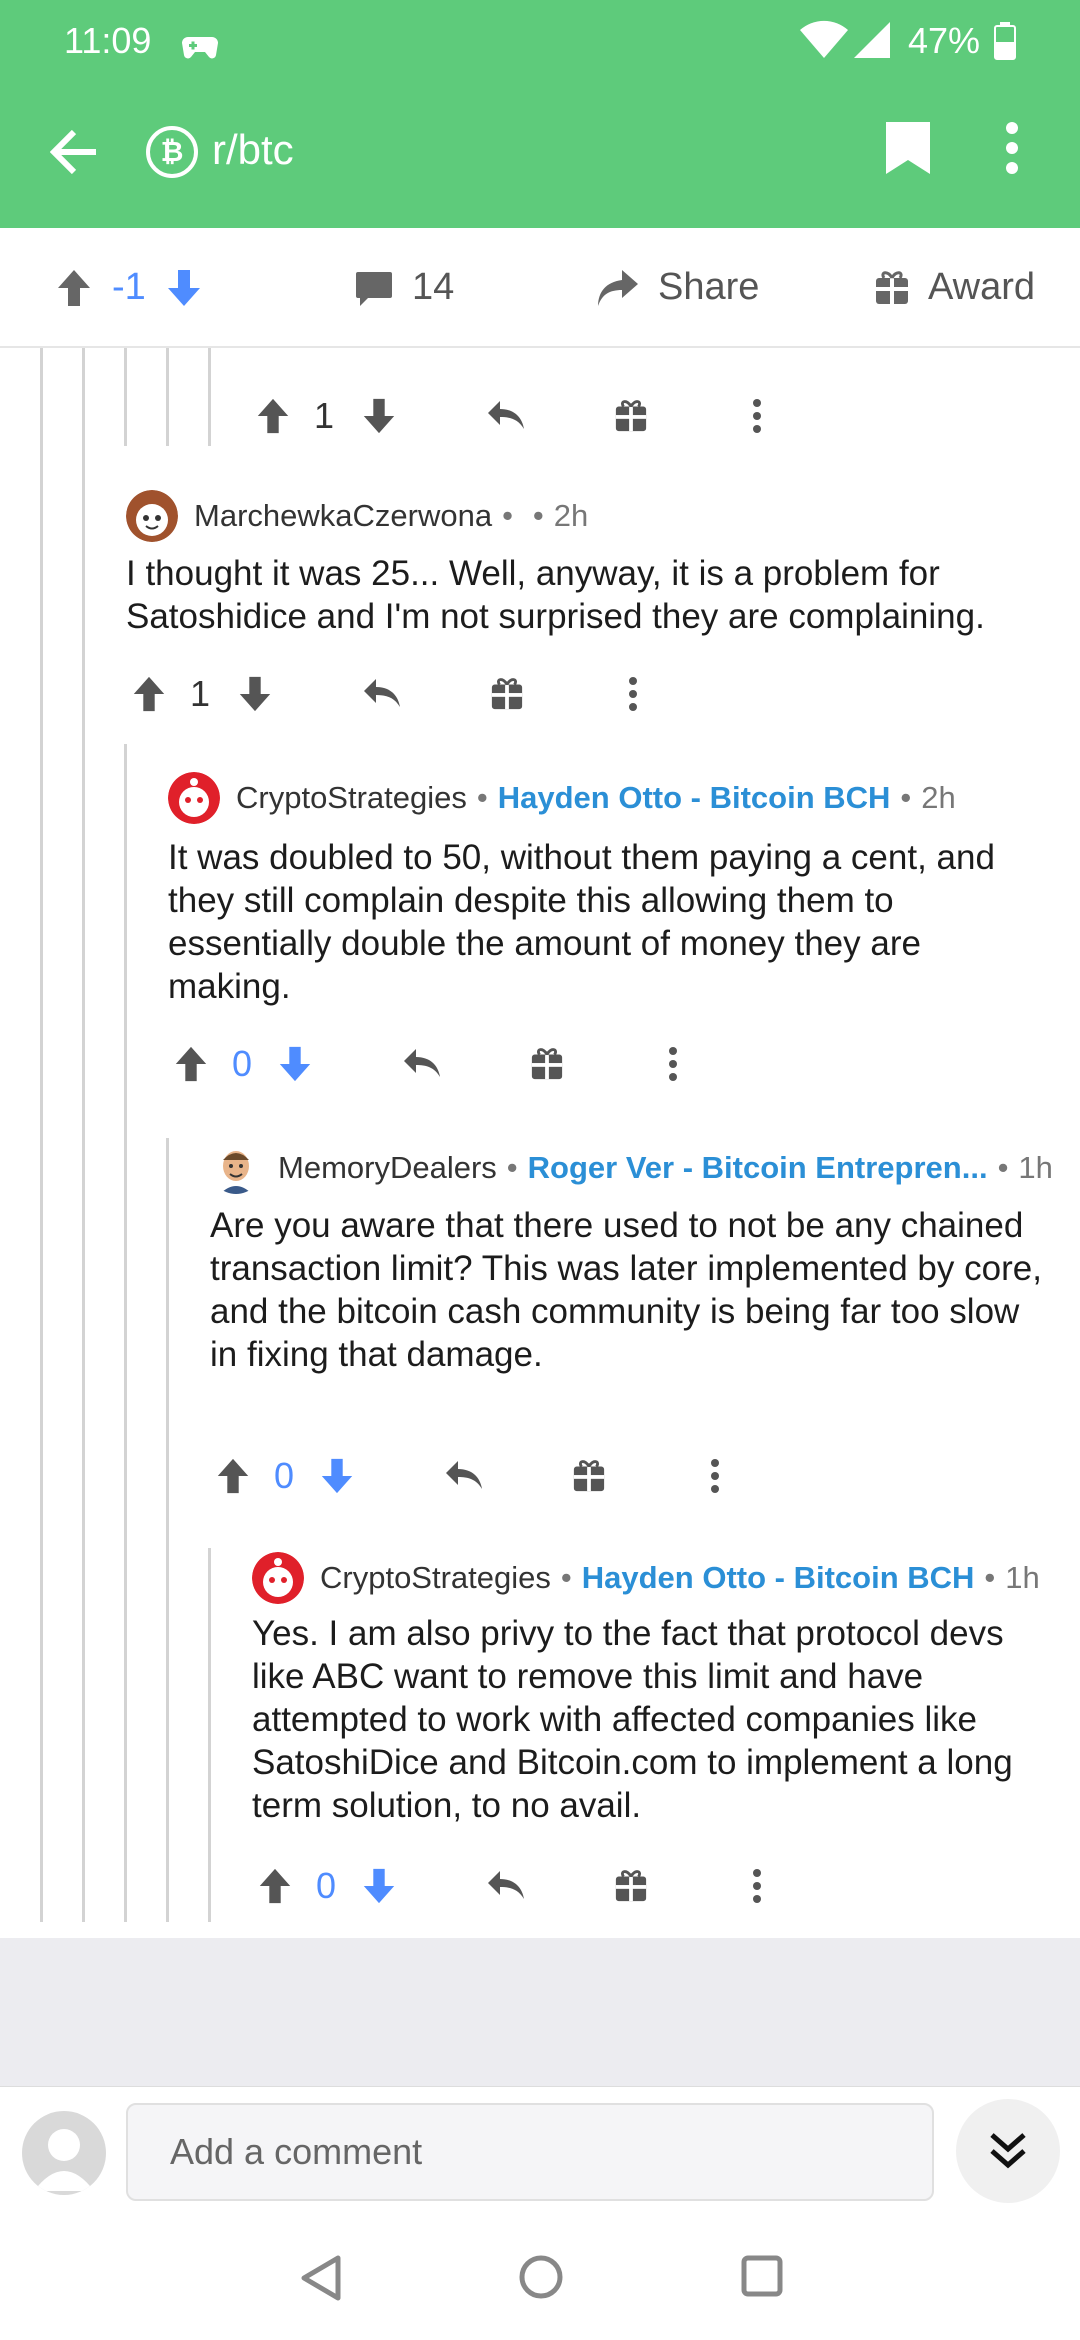 The image size is (1080, 2340). What do you see at coordinates (1012, 150) in the screenshot?
I see `overflow-menu-button` at bounding box center [1012, 150].